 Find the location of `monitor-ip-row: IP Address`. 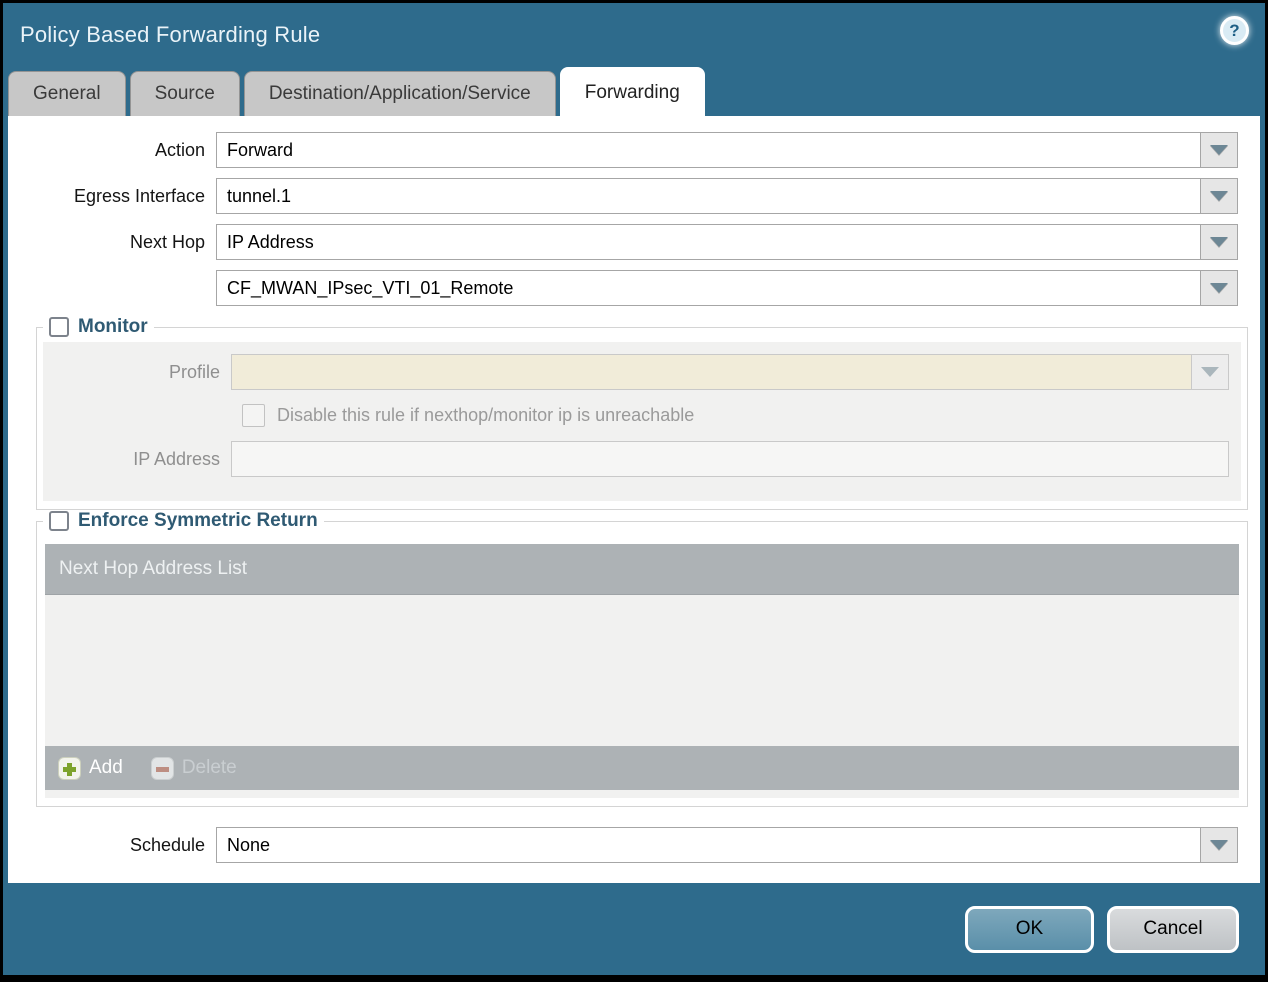

monitor-ip-row: IP Address is located at coordinates (636, 459).